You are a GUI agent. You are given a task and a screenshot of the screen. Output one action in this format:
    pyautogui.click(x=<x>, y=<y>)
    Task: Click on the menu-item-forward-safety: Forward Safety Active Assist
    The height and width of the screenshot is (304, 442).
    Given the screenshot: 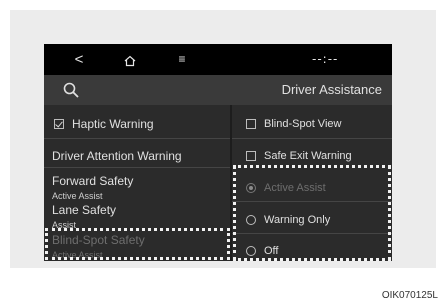 What is the action you would take?
    pyautogui.click(x=145, y=186)
    